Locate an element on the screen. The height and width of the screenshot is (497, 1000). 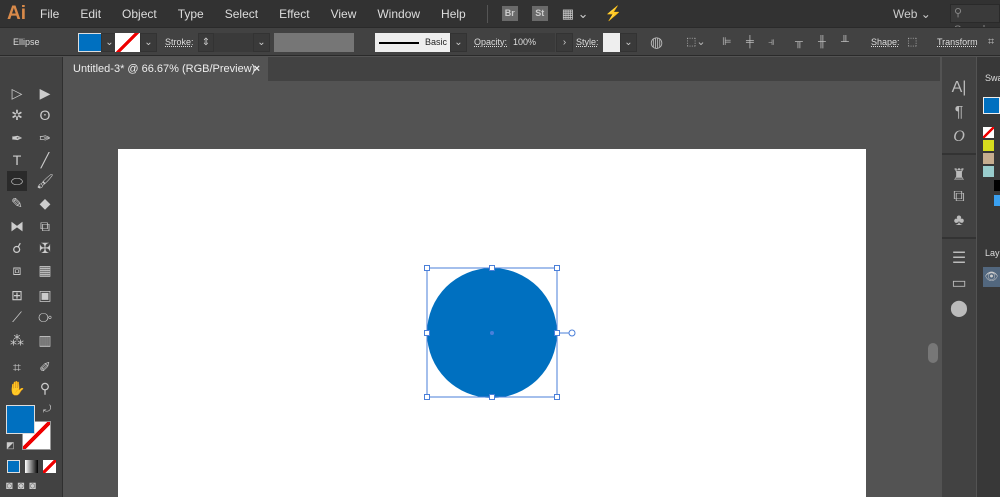
swatch-fill is located at coordinates (991, 105).